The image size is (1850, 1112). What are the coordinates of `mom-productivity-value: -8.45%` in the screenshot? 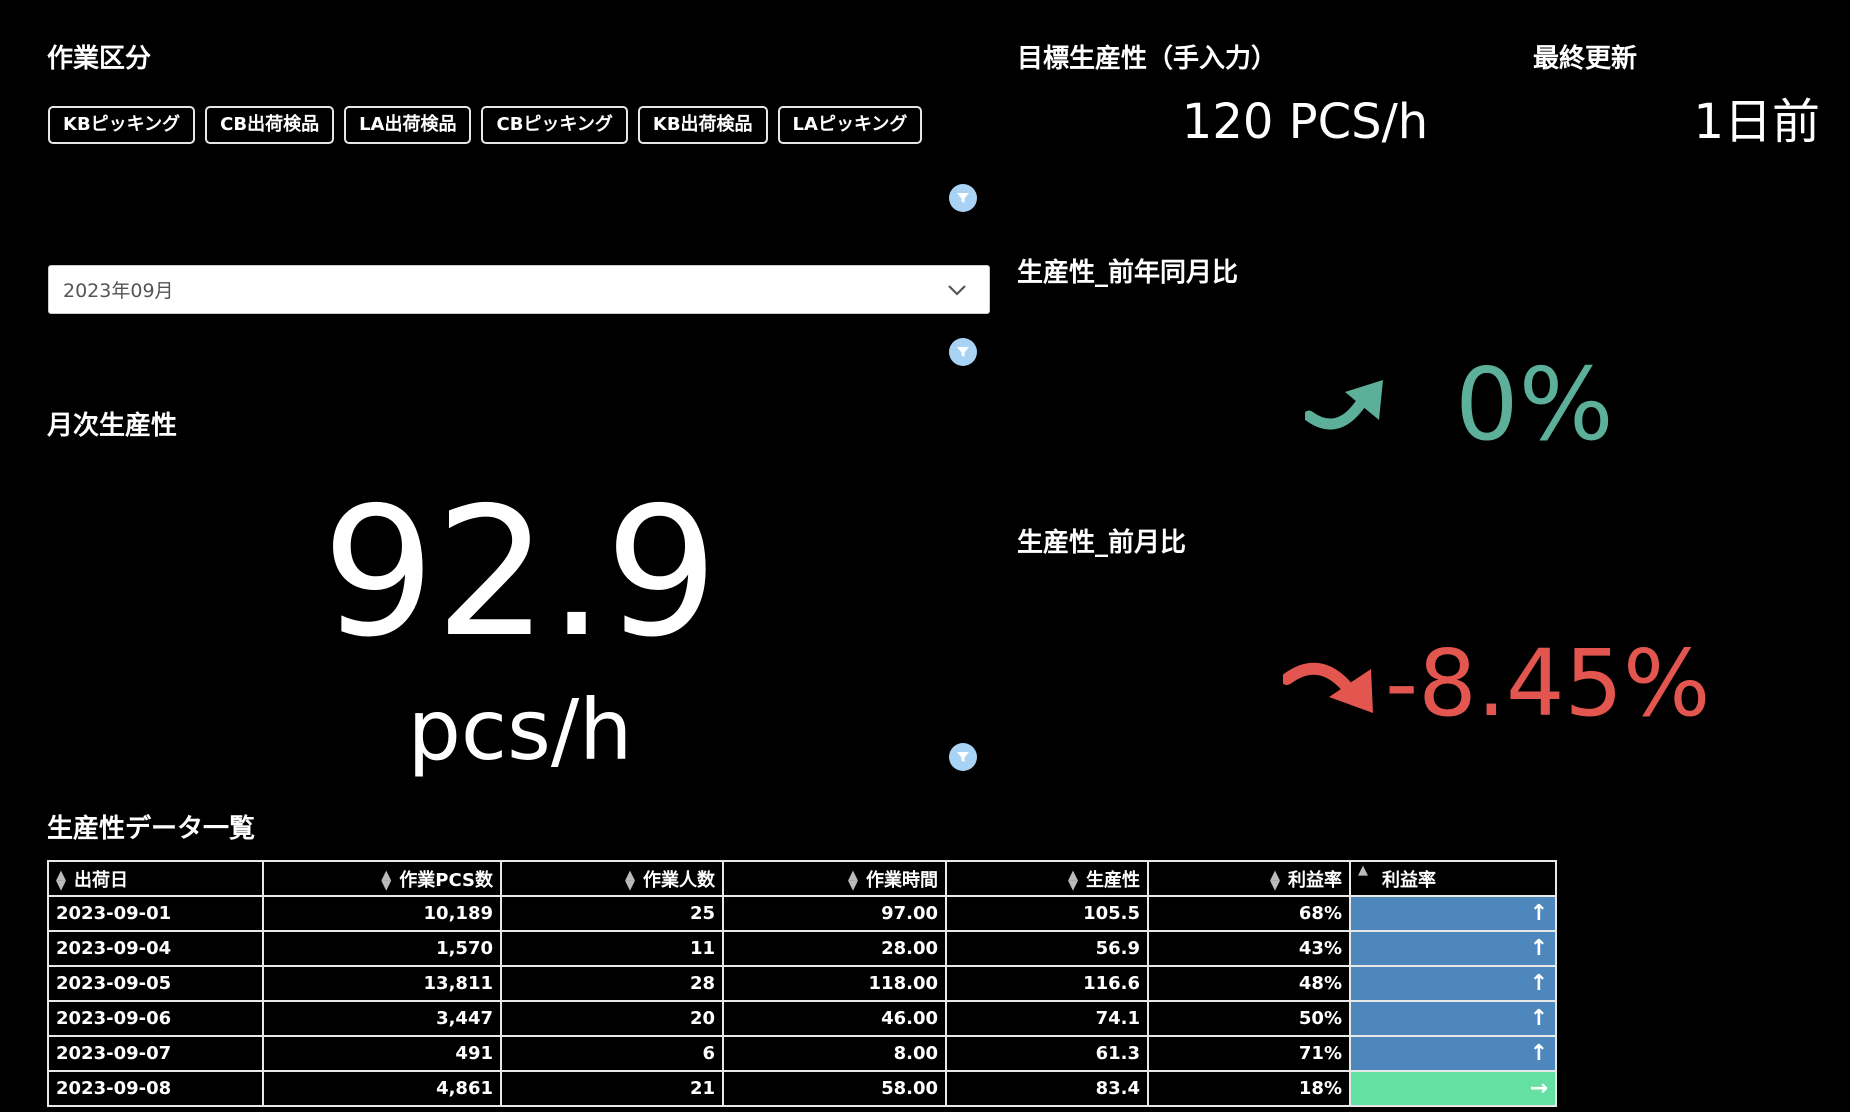 It's located at (1548, 683).